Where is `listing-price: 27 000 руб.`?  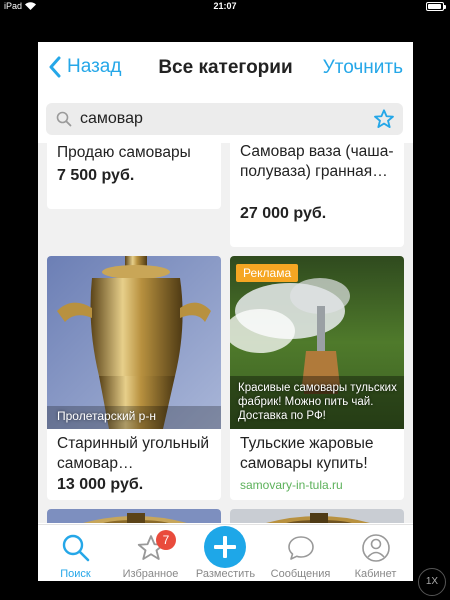 listing-price: 27 000 руб. is located at coordinates (283, 213).